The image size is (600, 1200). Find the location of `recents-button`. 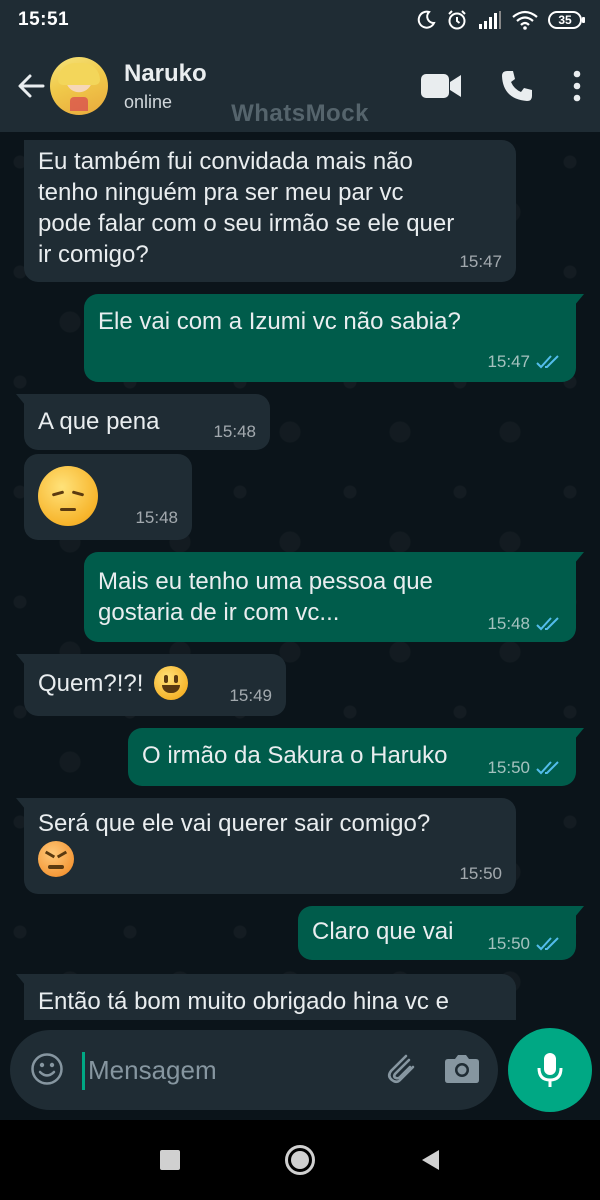

recents-button is located at coordinates (170, 1160).